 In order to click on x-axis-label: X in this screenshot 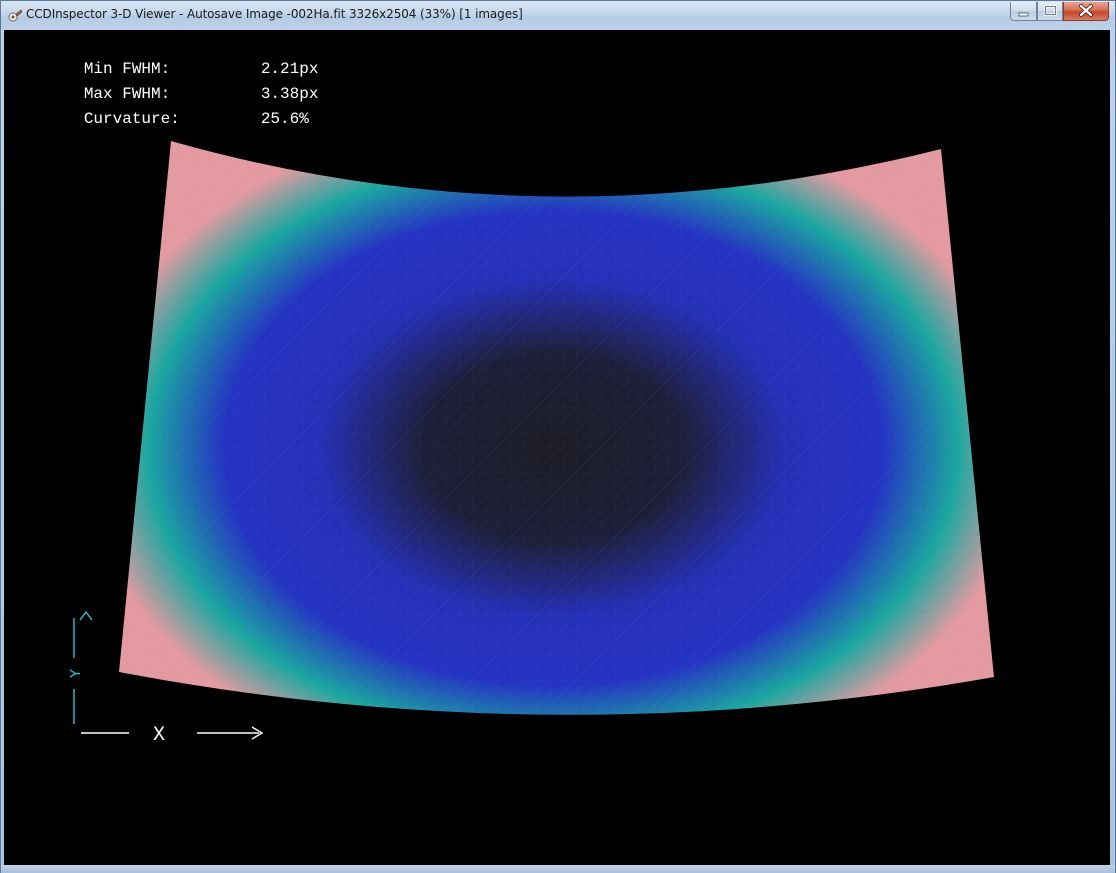, I will do `click(159, 735)`.